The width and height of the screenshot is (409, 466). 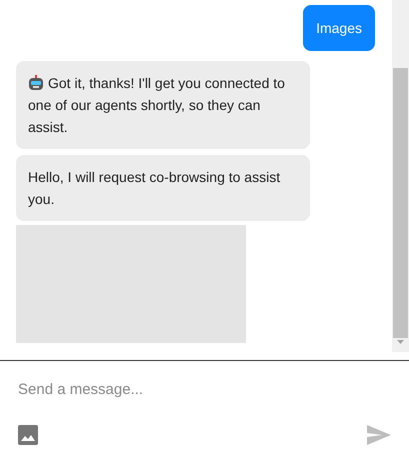 What do you see at coordinates (379, 435) in the screenshot?
I see `send-icon` at bounding box center [379, 435].